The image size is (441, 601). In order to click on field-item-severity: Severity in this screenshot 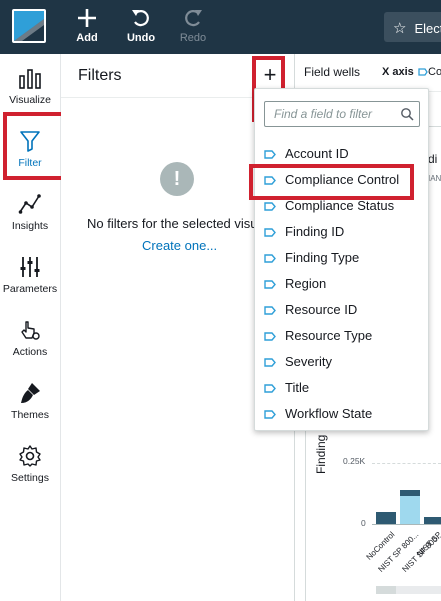, I will do `click(342, 362)`.